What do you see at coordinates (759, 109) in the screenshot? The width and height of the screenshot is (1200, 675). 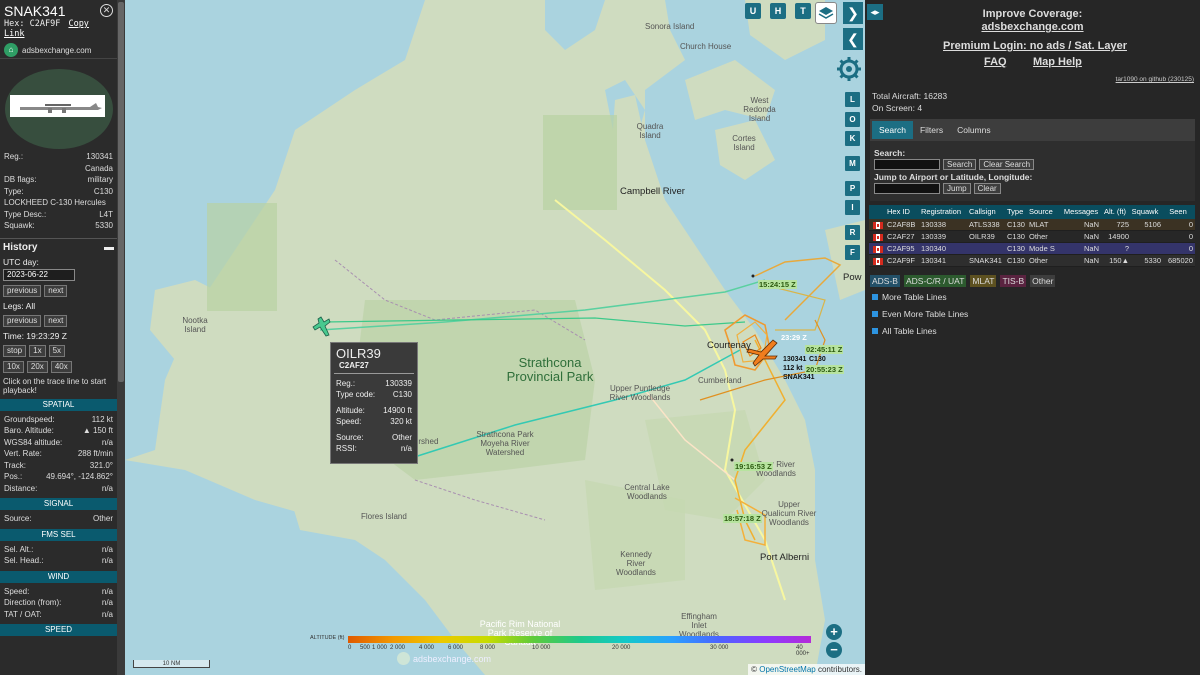 I see `place-west-redonda: West Redonda Island` at bounding box center [759, 109].